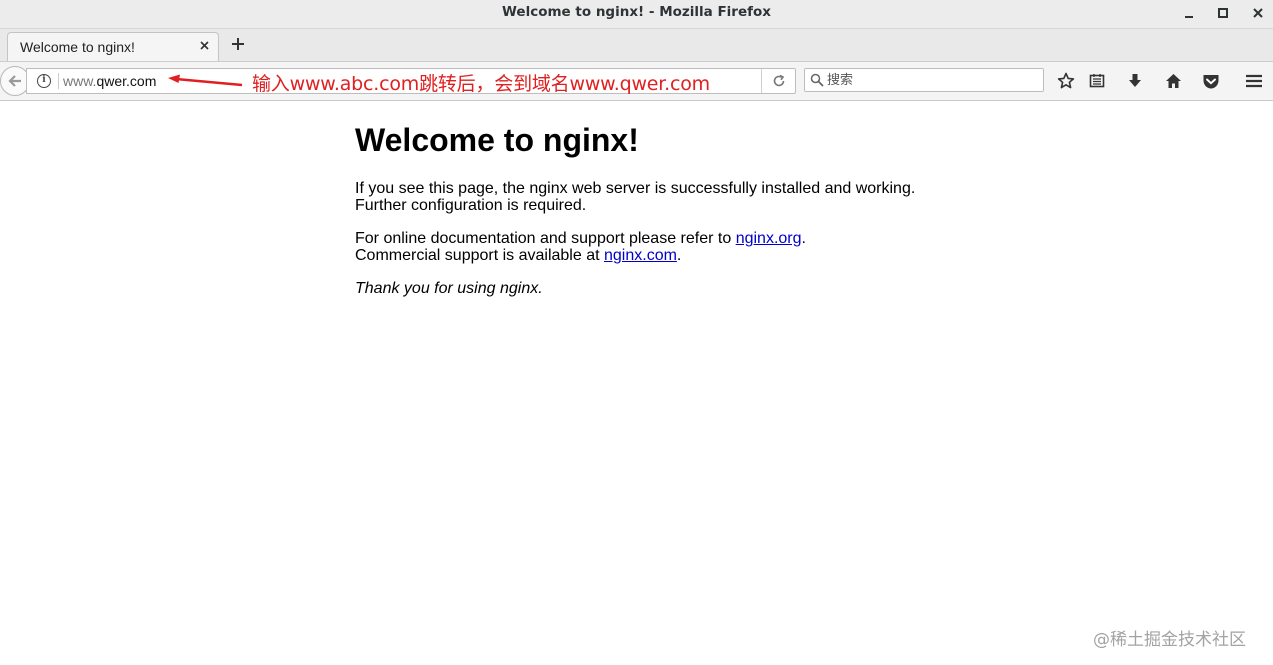  Describe the element at coordinates (497, 140) in the screenshot. I see `page-heading: Welcome to nginx!` at that location.